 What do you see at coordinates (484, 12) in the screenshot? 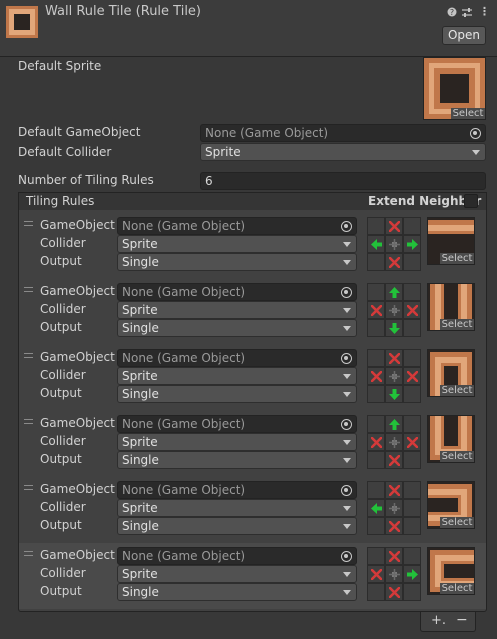
I see `context-menu-icon: ⋮` at bounding box center [484, 12].